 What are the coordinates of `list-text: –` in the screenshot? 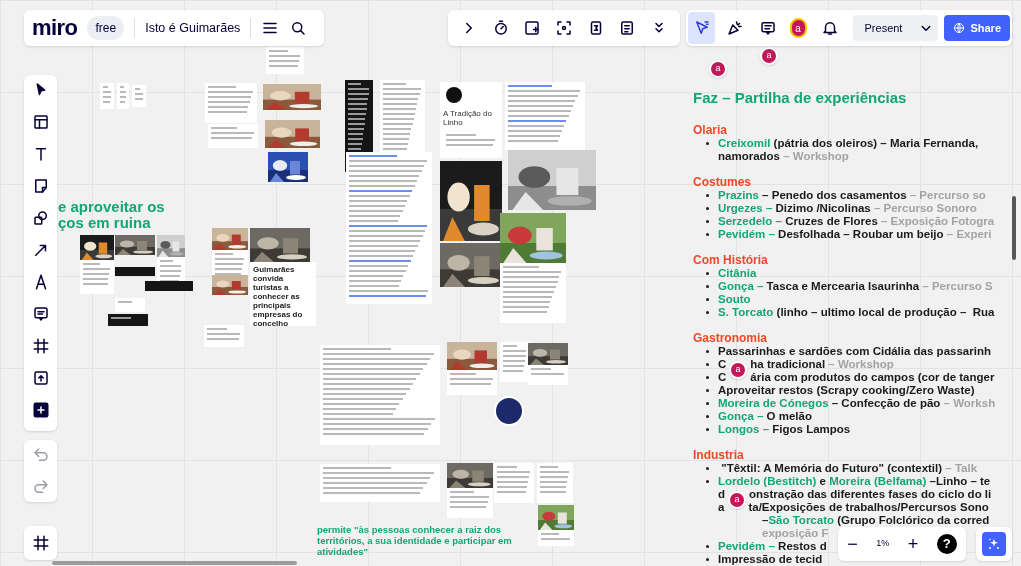 It's located at (765, 520).